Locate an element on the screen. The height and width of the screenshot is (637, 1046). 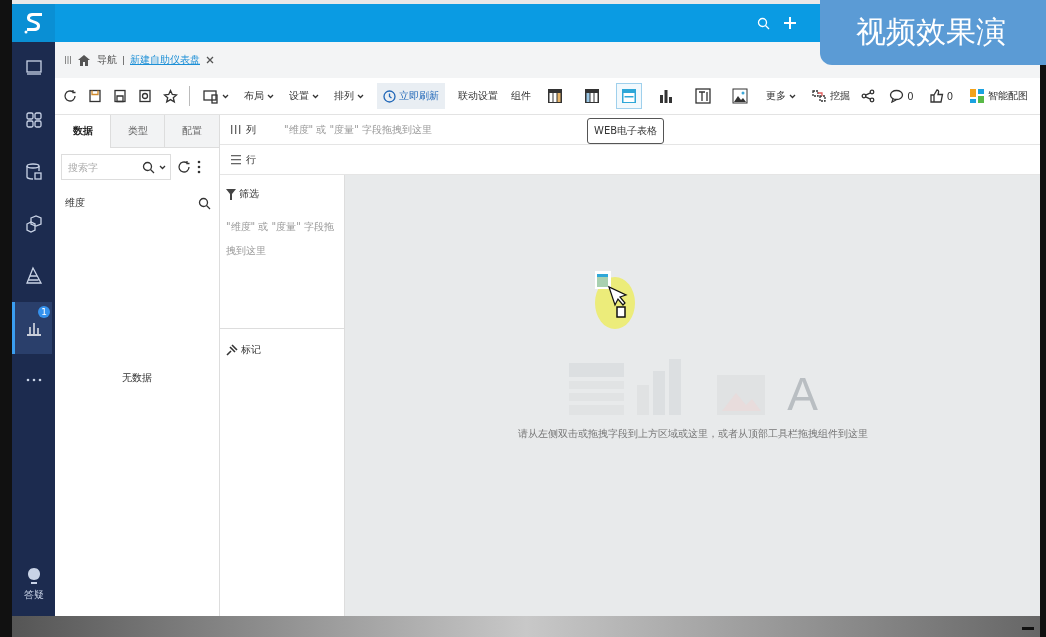
like-button: 0 is located at coordinates (941, 96).